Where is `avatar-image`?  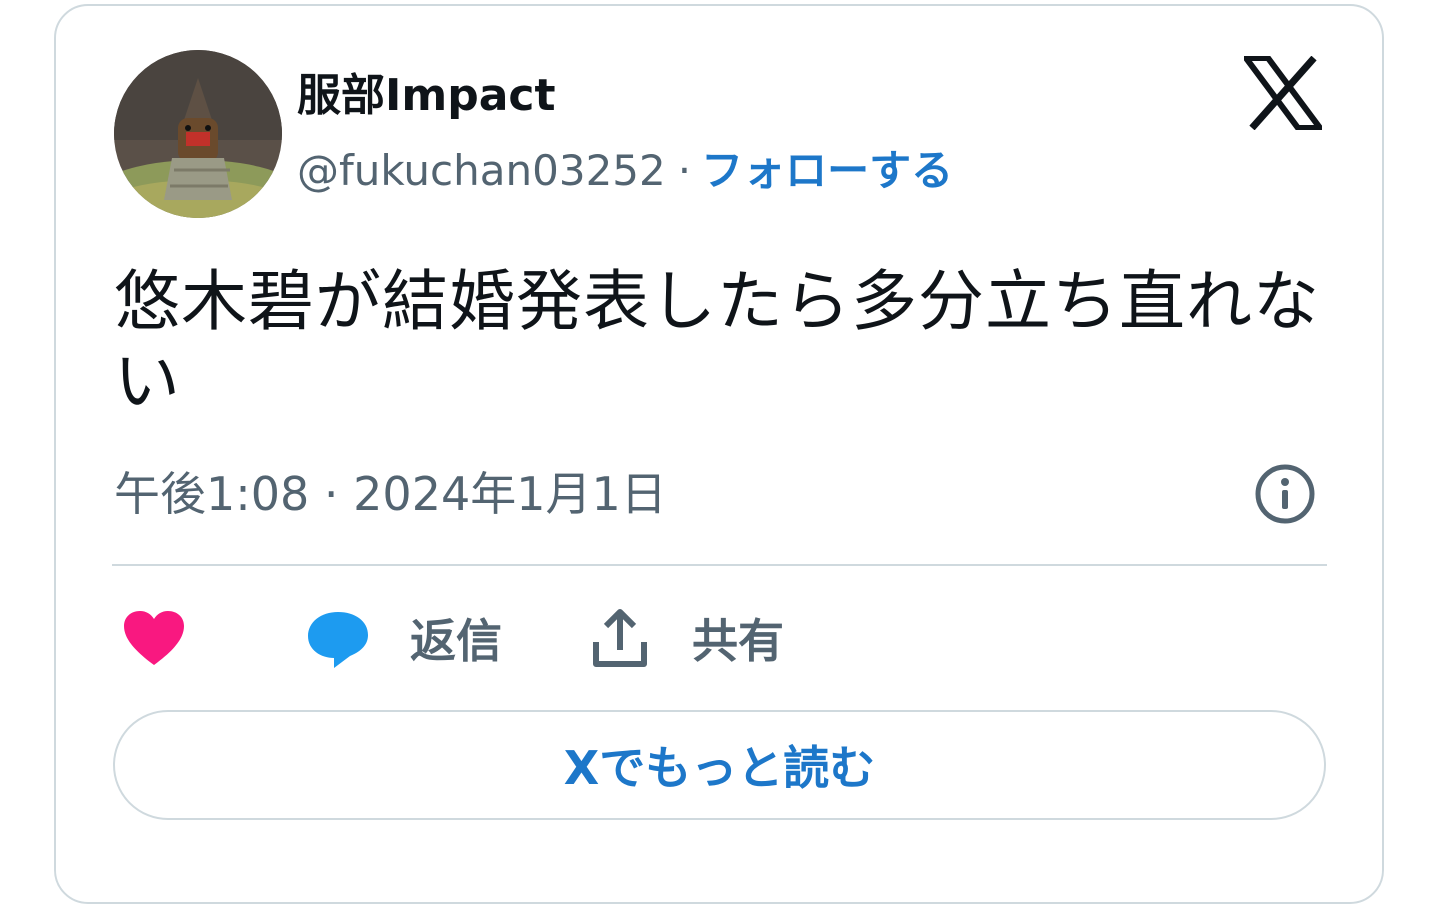 avatar-image is located at coordinates (198, 134).